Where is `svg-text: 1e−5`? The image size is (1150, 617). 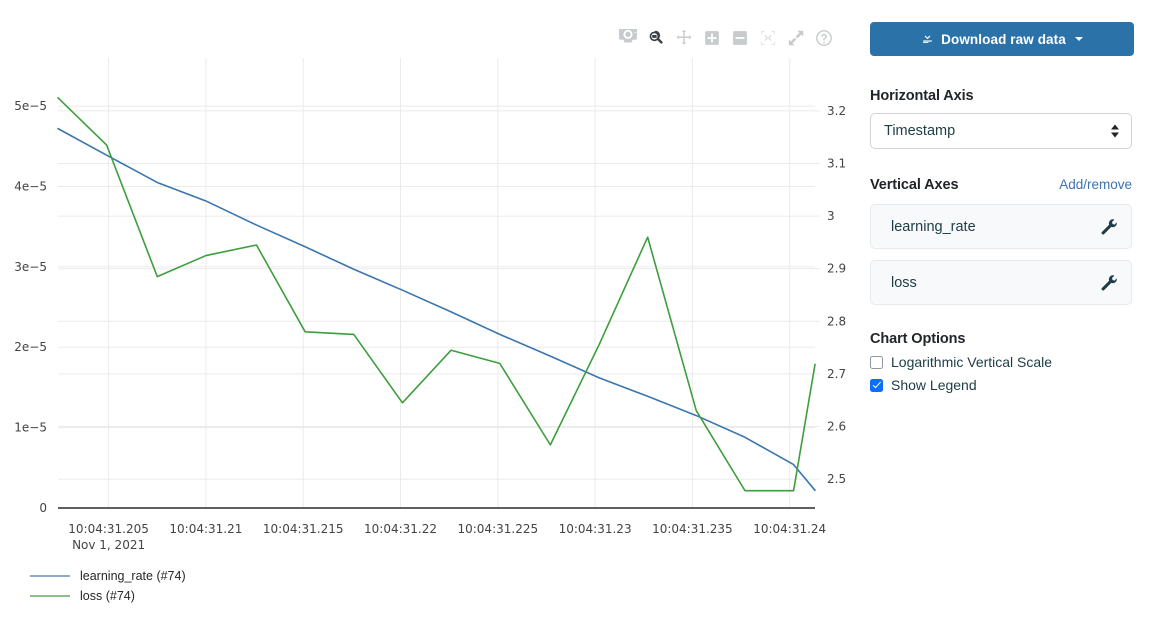 svg-text: 1e−5 is located at coordinates (30, 428).